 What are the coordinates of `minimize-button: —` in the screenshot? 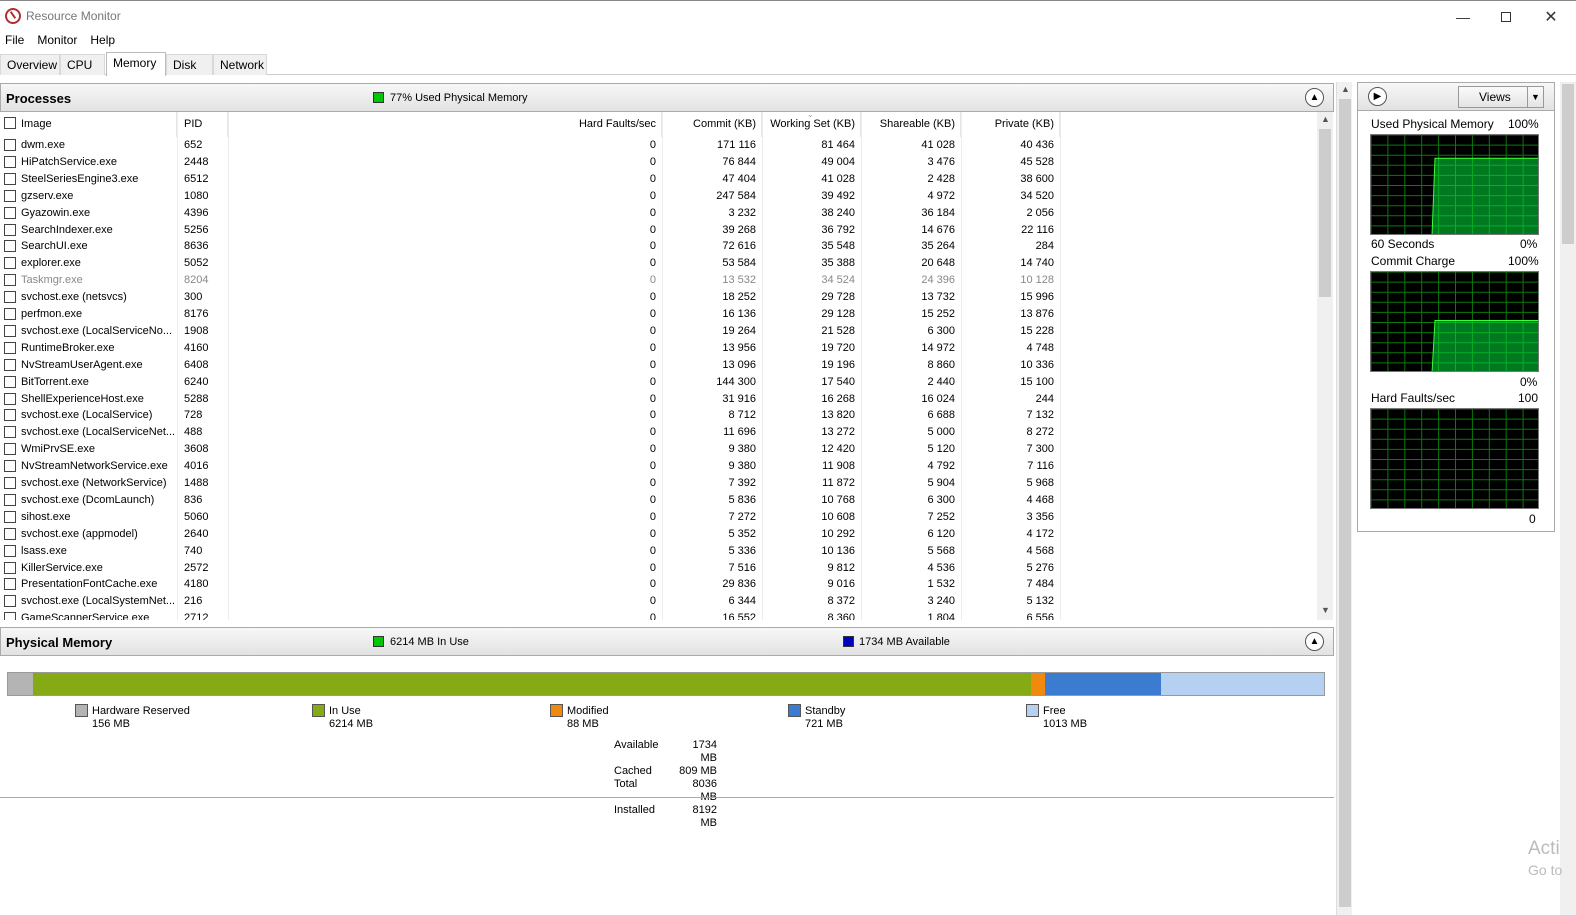 It's located at (1463, 16).